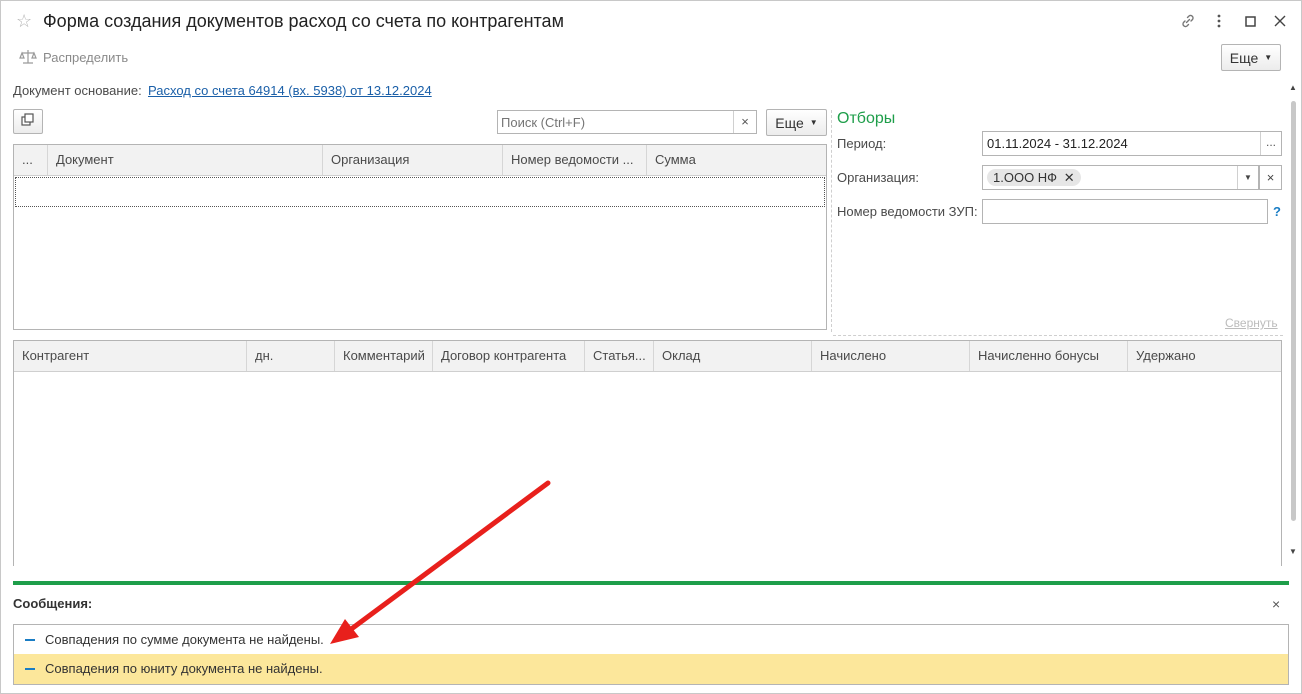 Image resolution: width=1302 pixels, height=694 pixels. What do you see at coordinates (440, 562) in the screenshot?
I see `annotation-arrow` at bounding box center [440, 562].